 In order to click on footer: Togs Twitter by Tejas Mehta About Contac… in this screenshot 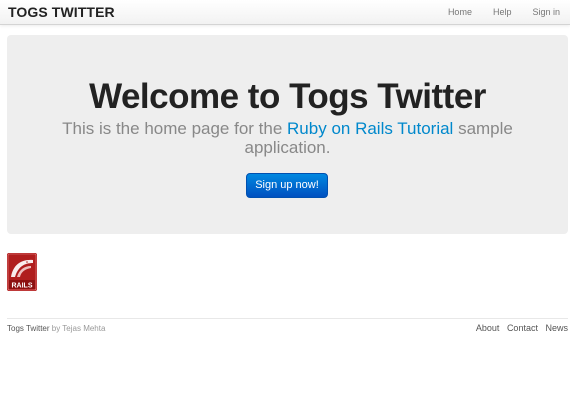, I will do `click(287, 325)`.